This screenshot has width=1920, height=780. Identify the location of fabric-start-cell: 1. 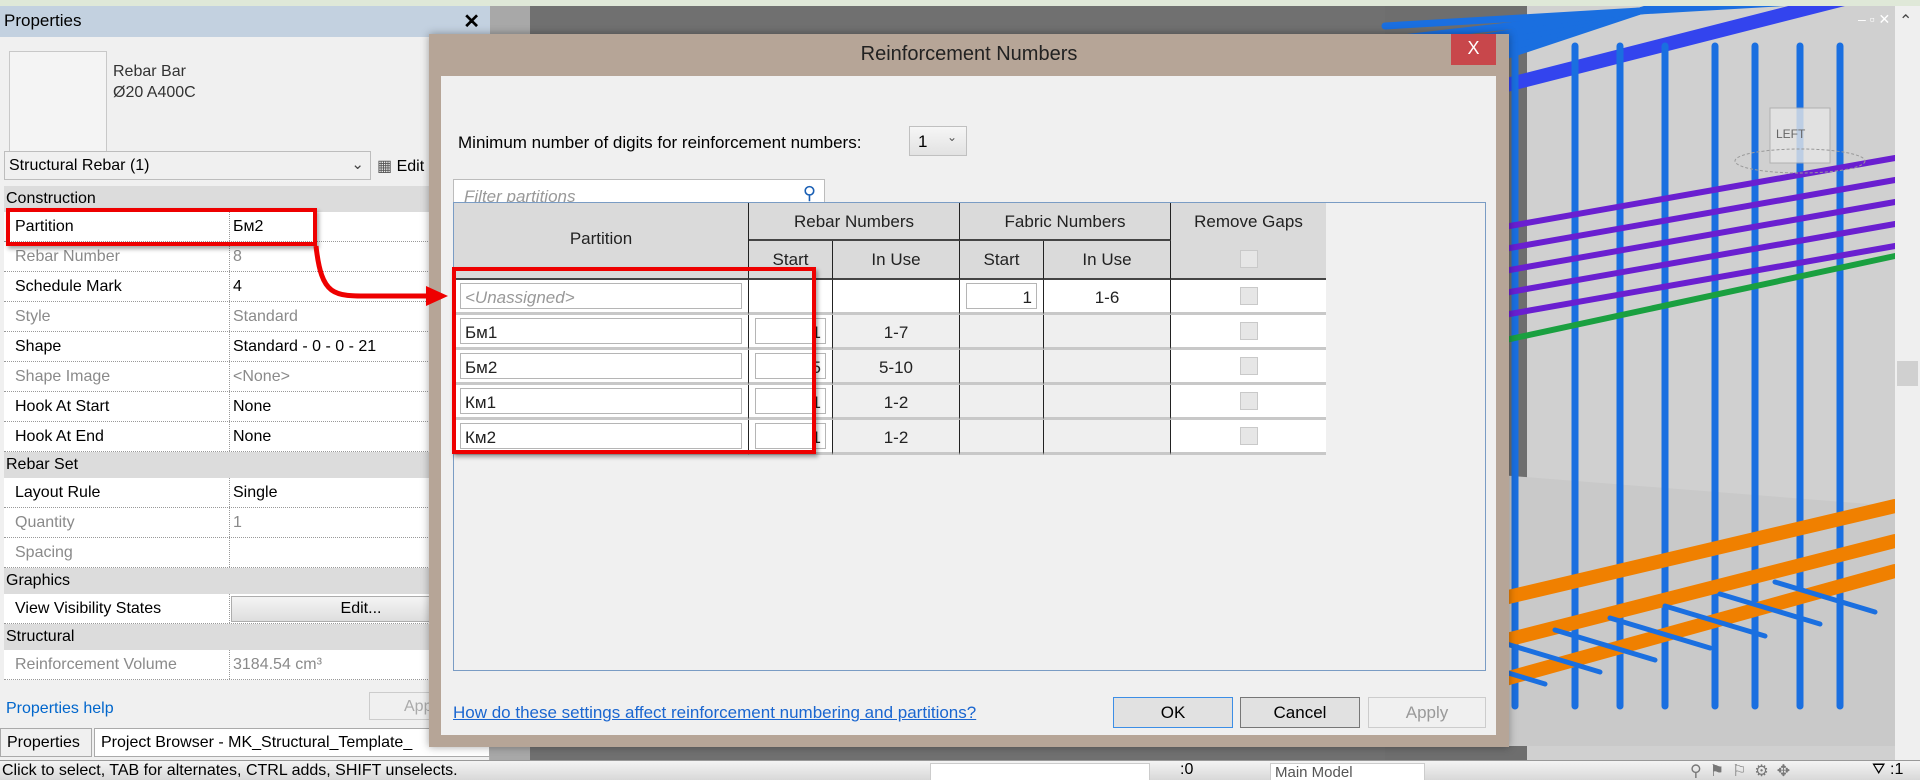
(1002, 297).